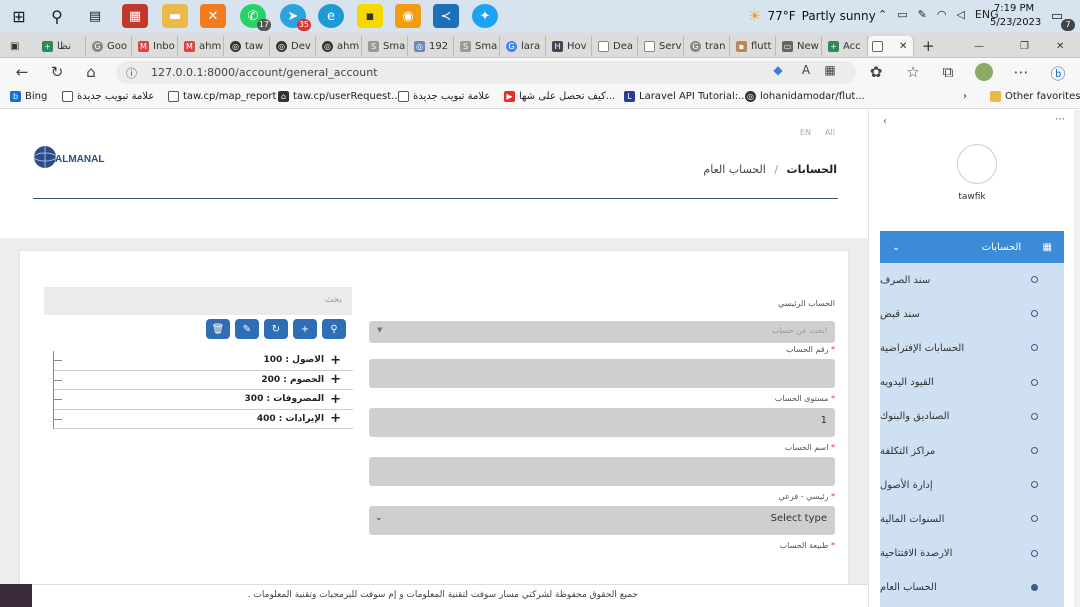 The image size is (1080, 607). Describe the element at coordinates (57, 16) in the screenshot. I see `search-icon: ⚲` at that location.